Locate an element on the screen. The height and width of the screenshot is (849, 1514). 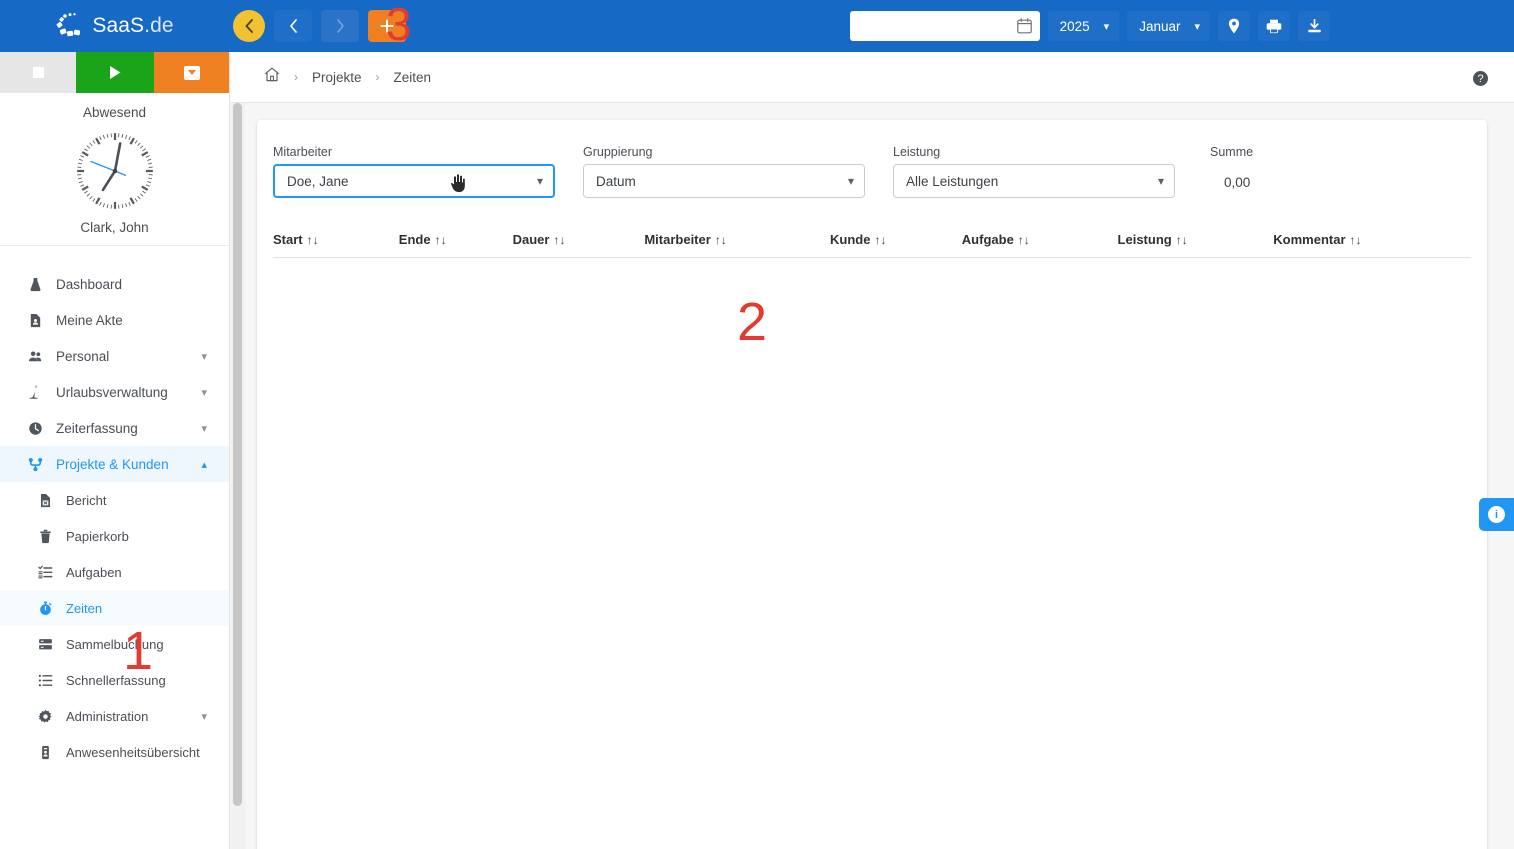
mitarbeiter-label: Mitarbeiter is located at coordinates (303, 152).